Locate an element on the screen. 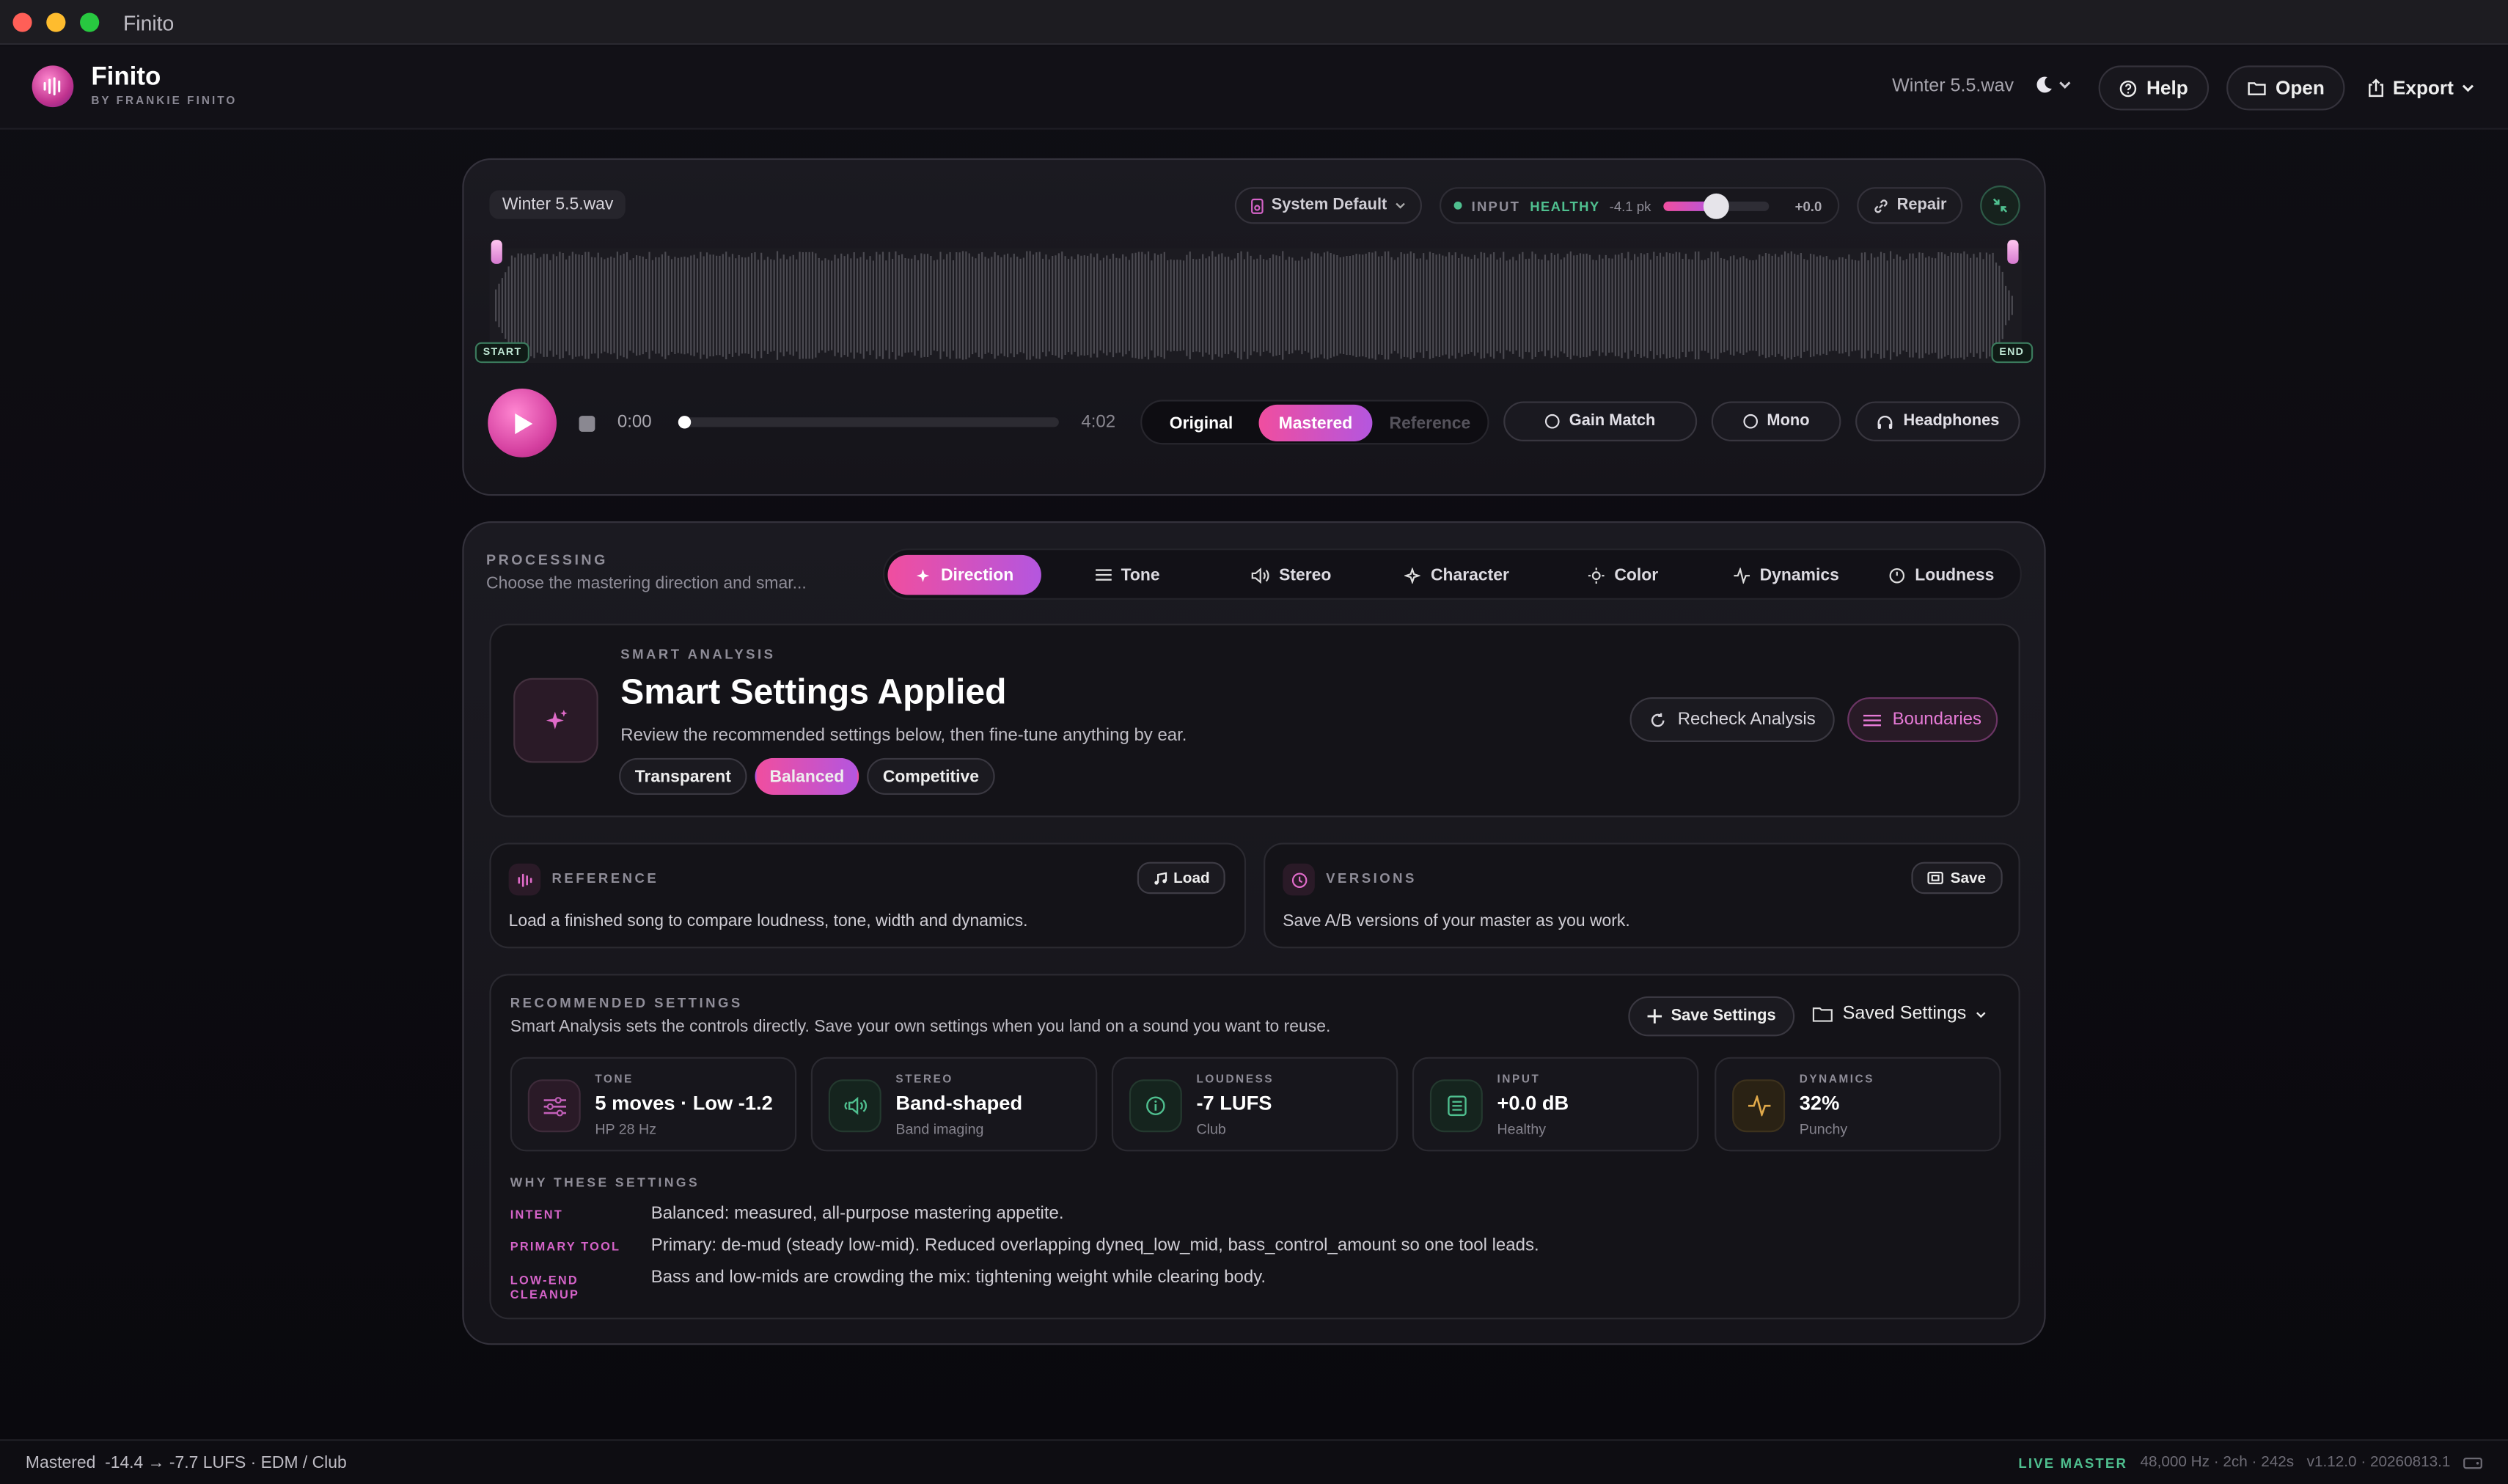  stat-tone: TONE 5 moves · Low -1.2 HP 28 Hz is located at coordinates (653, 1104).